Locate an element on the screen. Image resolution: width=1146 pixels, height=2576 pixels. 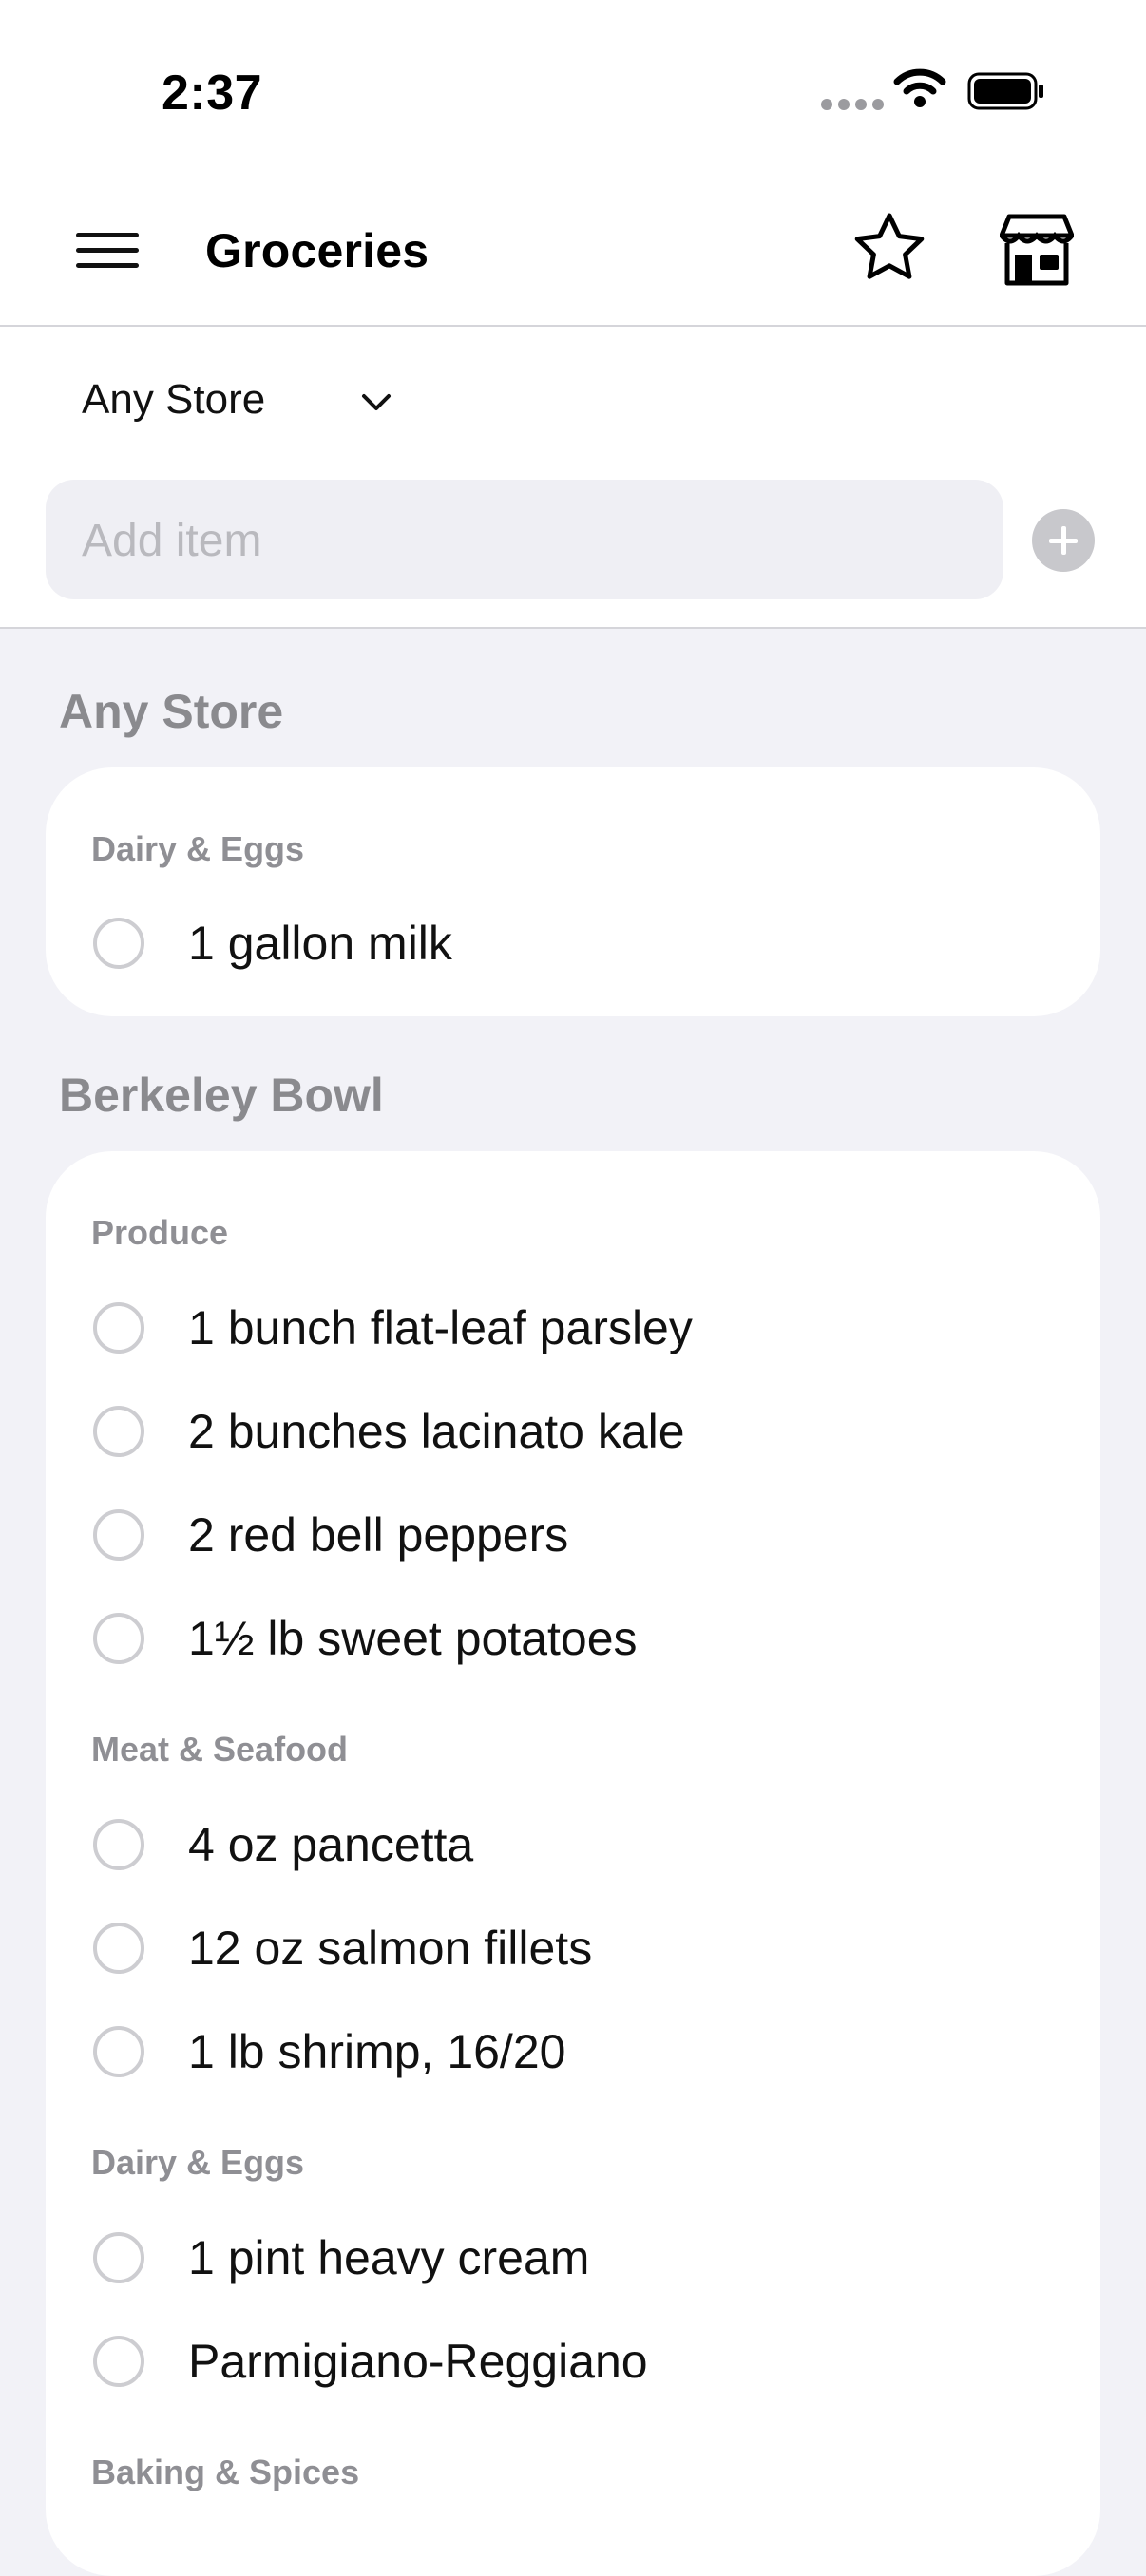
add-divider is located at coordinates (573, 628).